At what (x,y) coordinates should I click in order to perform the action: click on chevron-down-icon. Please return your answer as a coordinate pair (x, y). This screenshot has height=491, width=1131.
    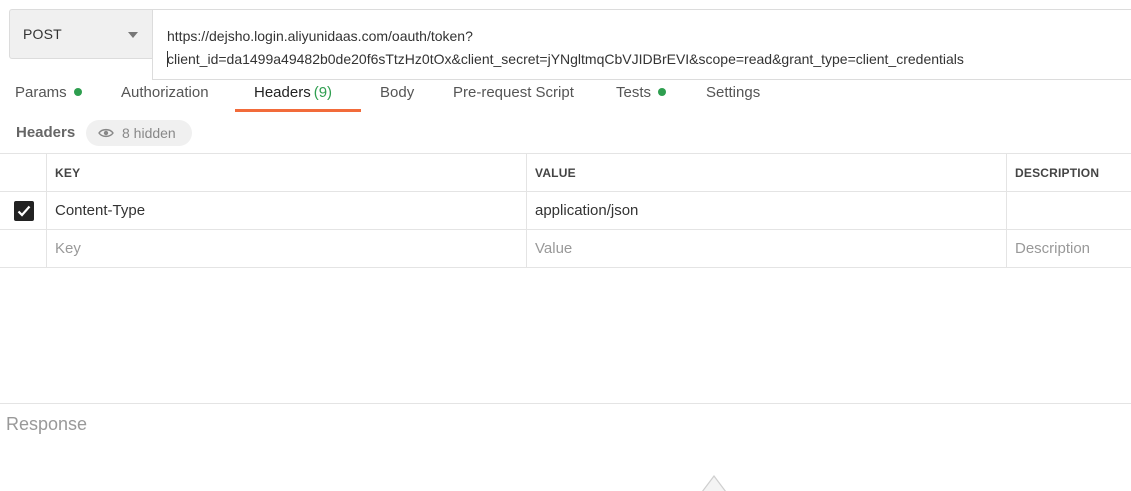
    Looking at the image, I should click on (133, 35).